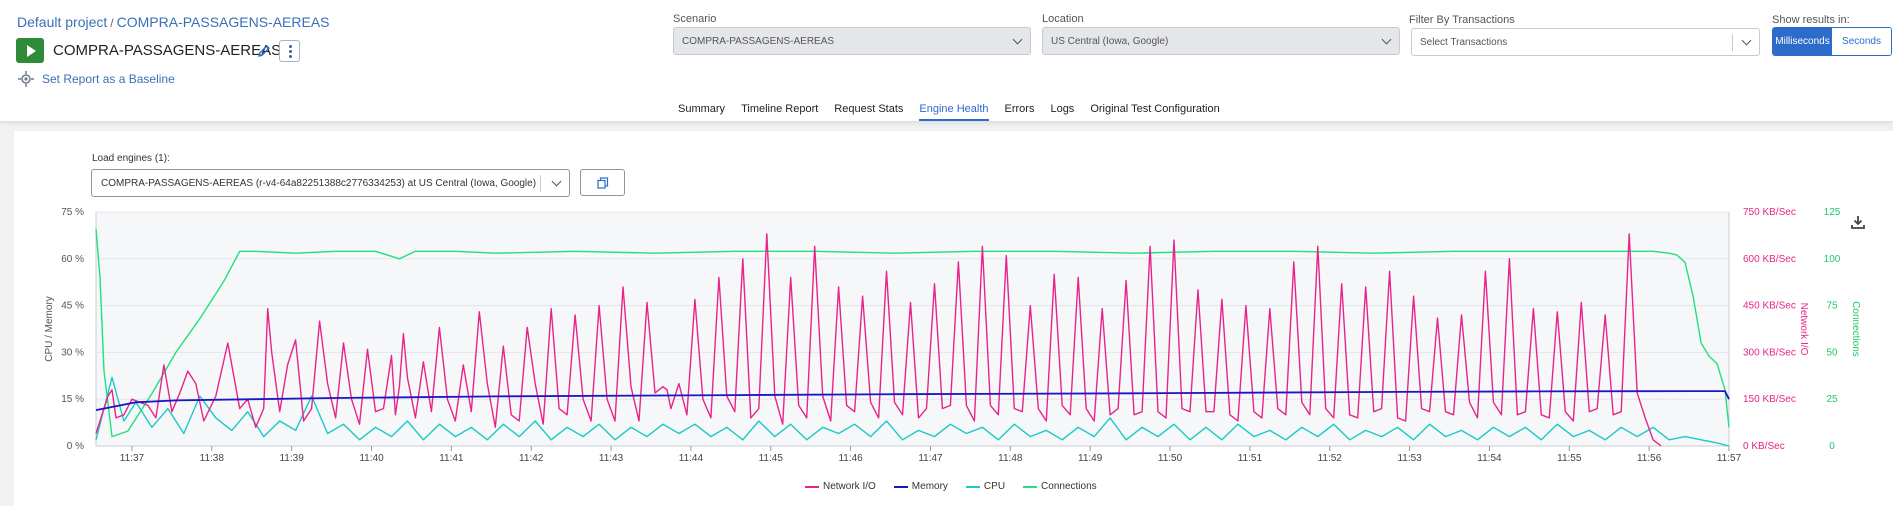  I want to click on x-tick-label: 11:46, so click(850, 458).